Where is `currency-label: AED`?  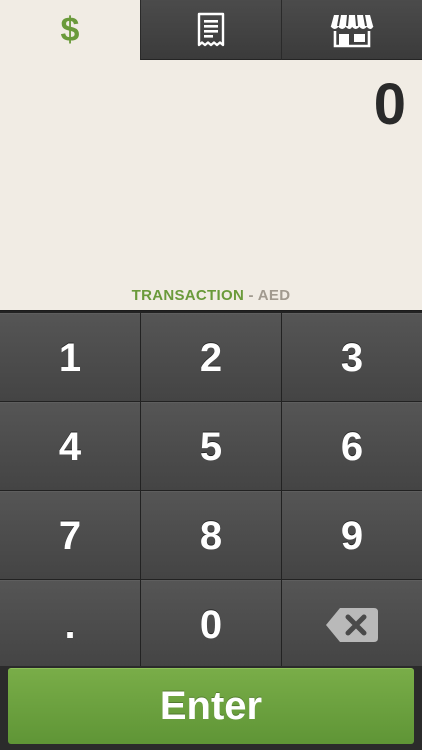
currency-label: AED is located at coordinates (274, 295).